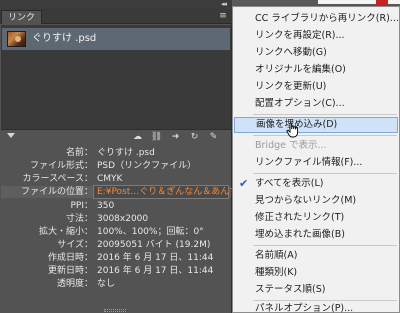 The width and height of the screenshot is (400, 313). Describe the element at coordinates (224, 4) in the screenshot. I see `collapse-icon: ◂◂` at that location.